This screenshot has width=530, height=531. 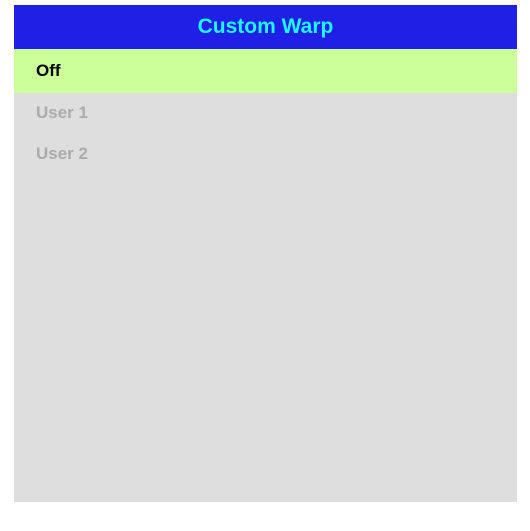 I want to click on menu-title: Custom Warp, so click(x=265, y=27).